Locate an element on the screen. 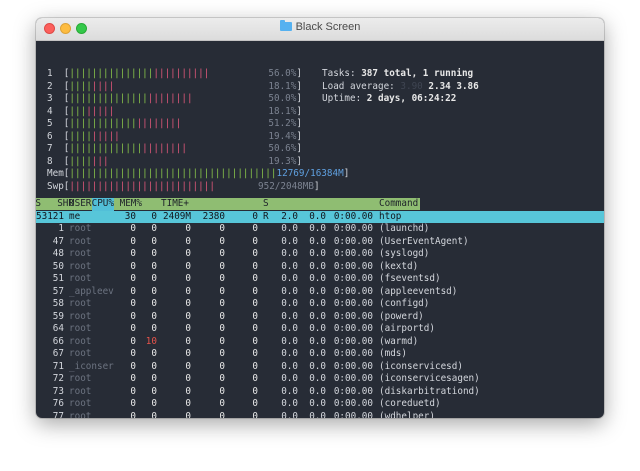 The height and width of the screenshot is (471, 640). column-header-shr: SHR is located at coordinates (65, 204).